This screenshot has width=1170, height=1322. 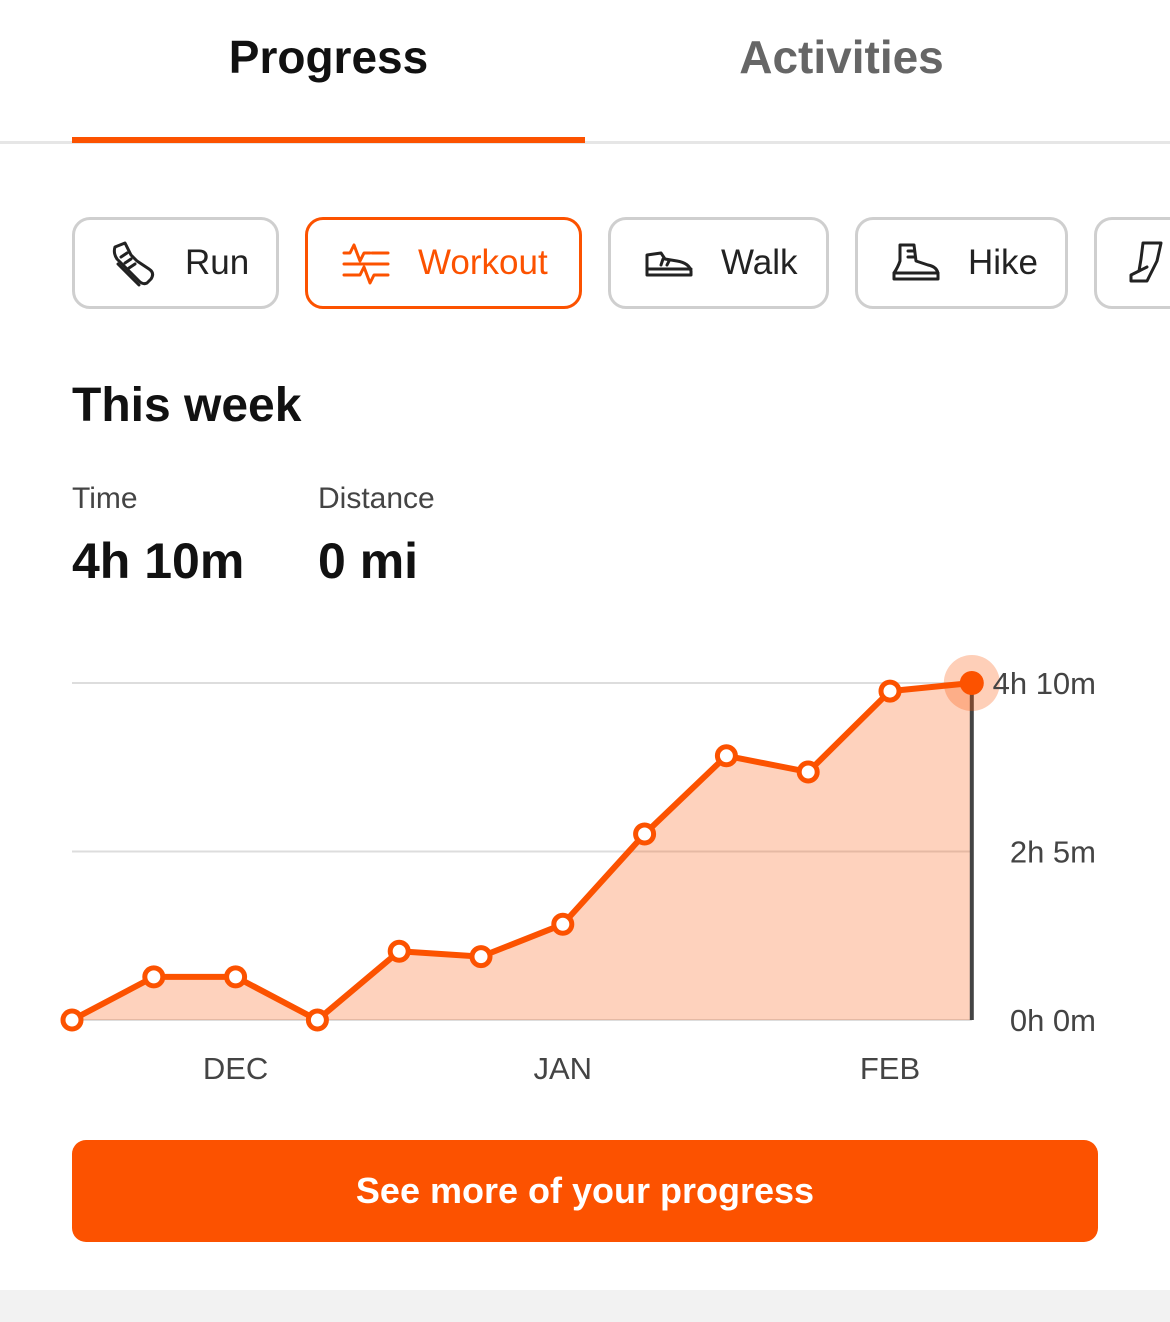 What do you see at coordinates (669, 264) in the screenshot?
I see `walking-shoe-icon` at bounding box center [669, 264].